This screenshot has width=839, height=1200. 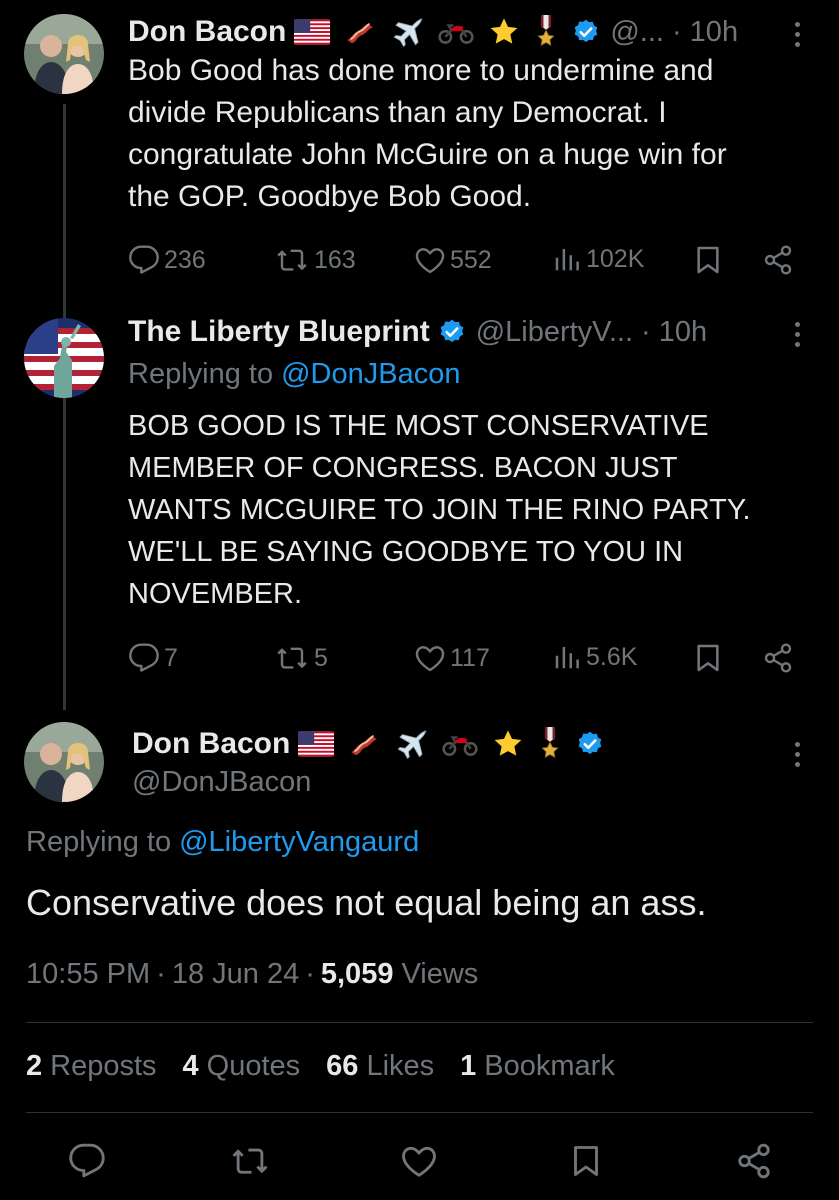 I want to click on tweet2-replying-to: Replying to @DonJBacon, so click(x=294, y=374).